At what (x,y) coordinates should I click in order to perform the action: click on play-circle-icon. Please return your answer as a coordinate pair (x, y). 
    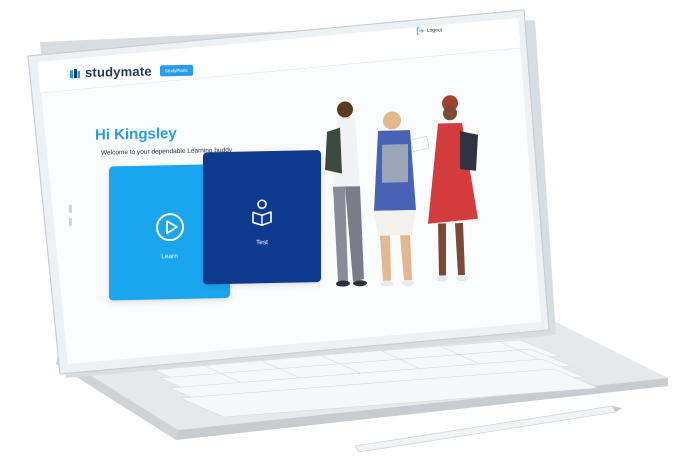
    Looking at the image, I should click on (169, 227).